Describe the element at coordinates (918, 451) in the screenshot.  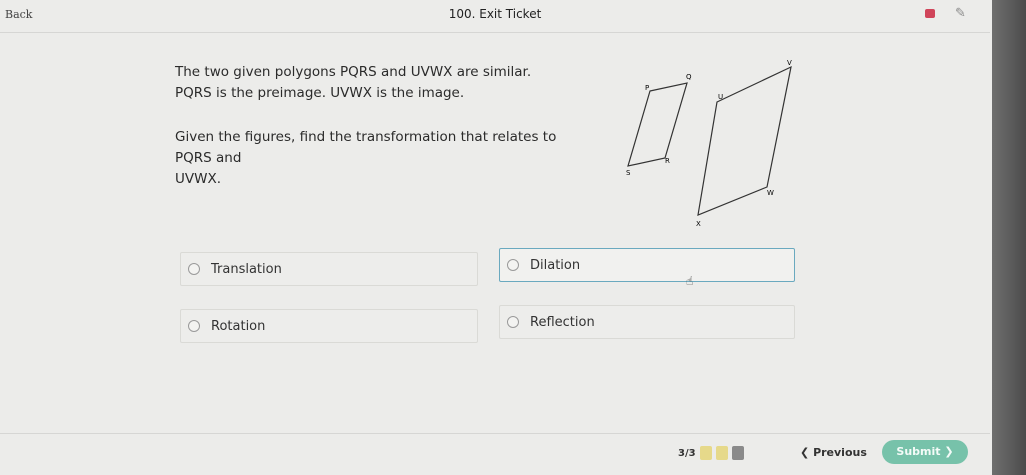
I see `submit-label: Submit` at that location.